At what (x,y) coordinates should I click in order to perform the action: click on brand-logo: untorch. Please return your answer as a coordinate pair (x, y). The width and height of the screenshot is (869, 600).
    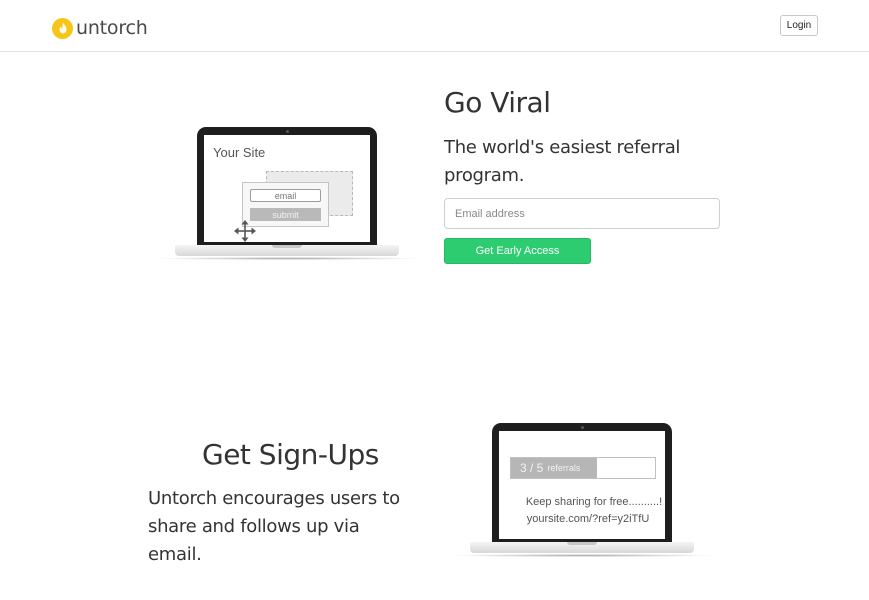
    Looking at the image, I should click on (100, 28).